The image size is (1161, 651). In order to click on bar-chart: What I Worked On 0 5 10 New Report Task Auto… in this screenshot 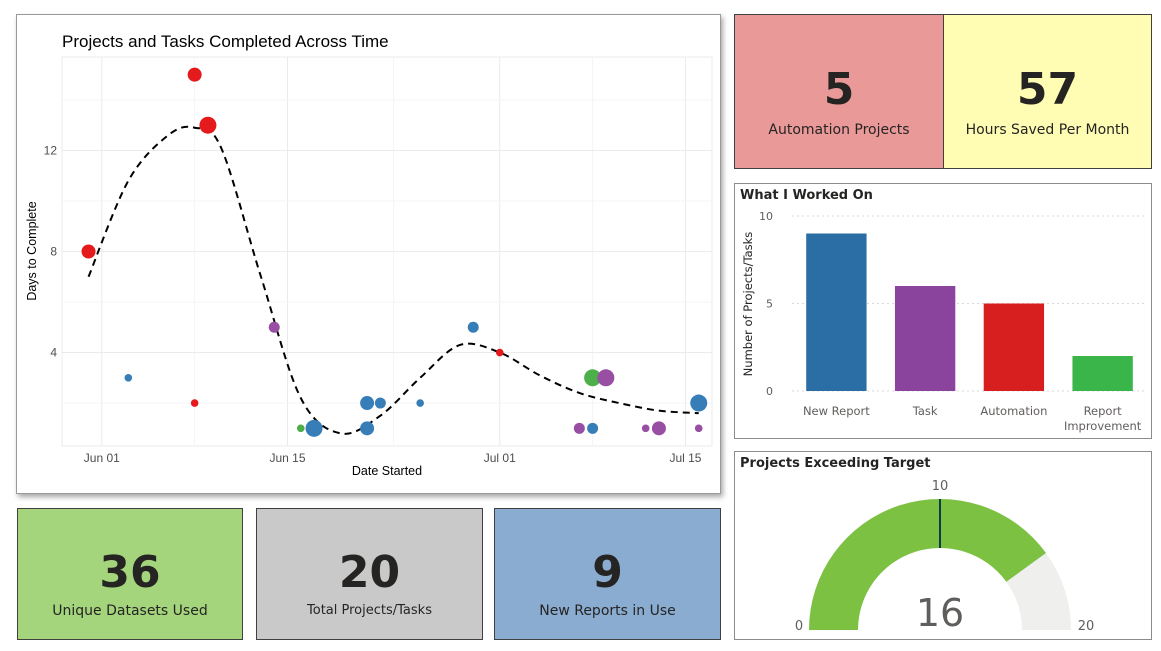, I will do `click(943, 310)`.